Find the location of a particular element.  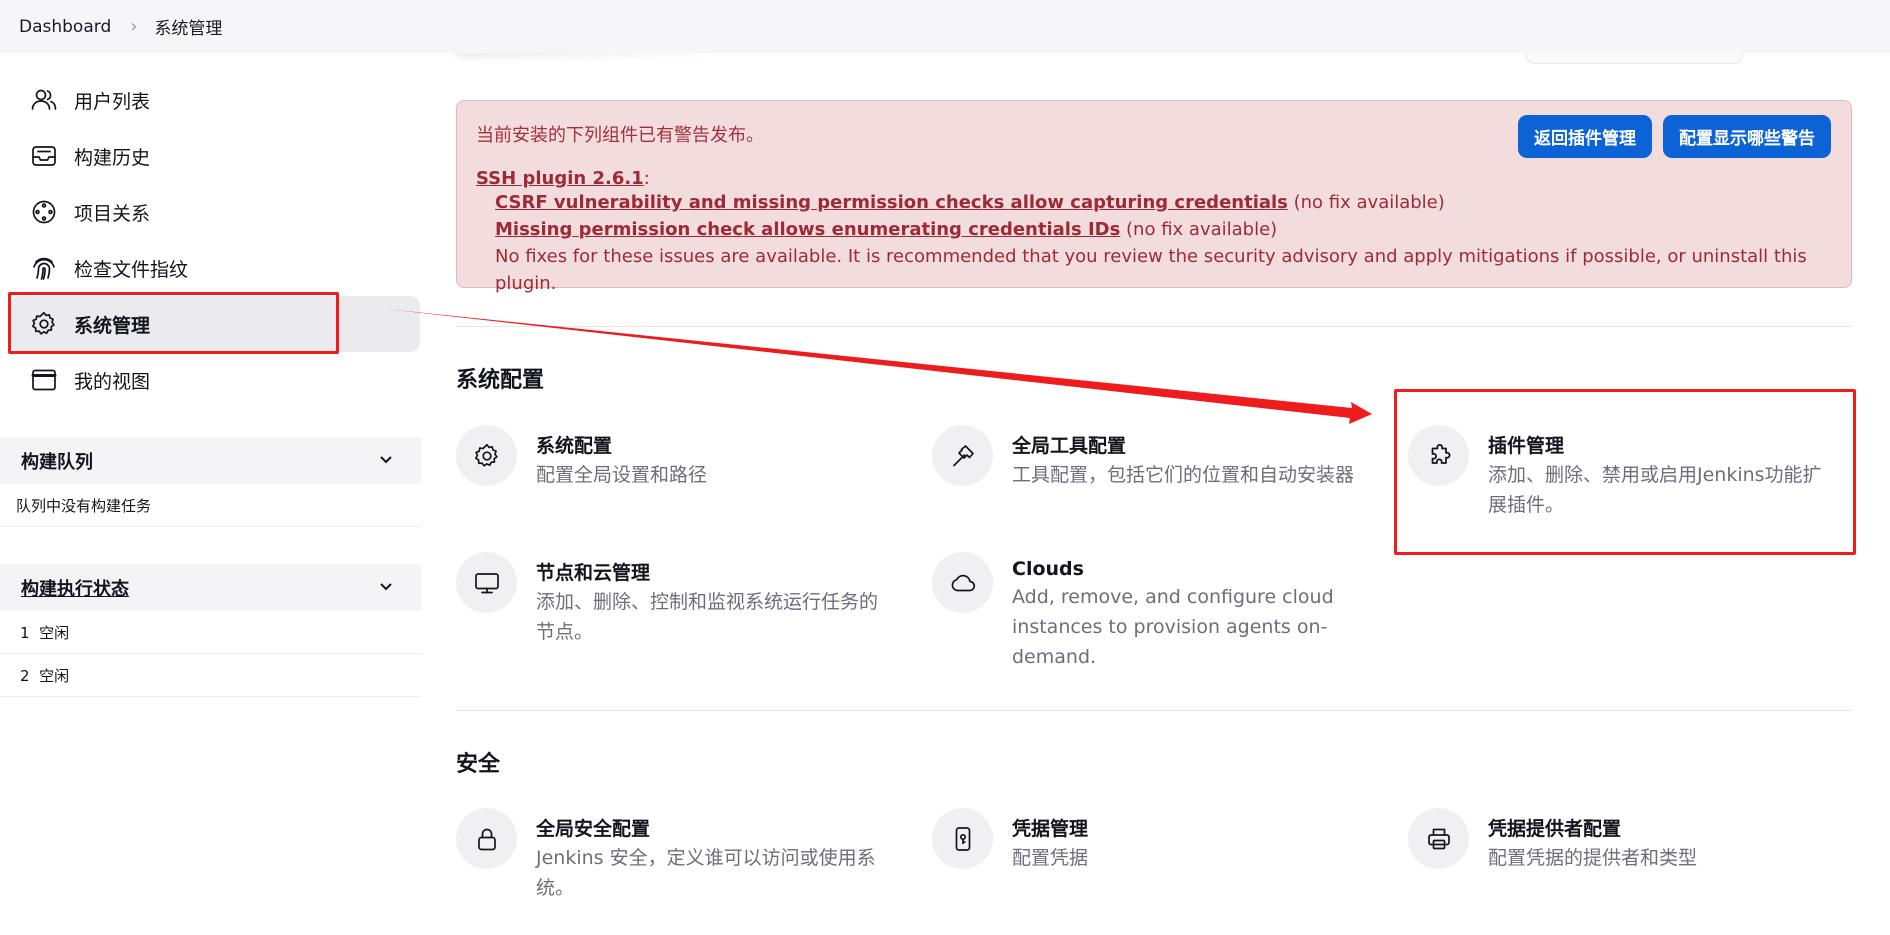

window-icon is located at coordinates (44, 380).